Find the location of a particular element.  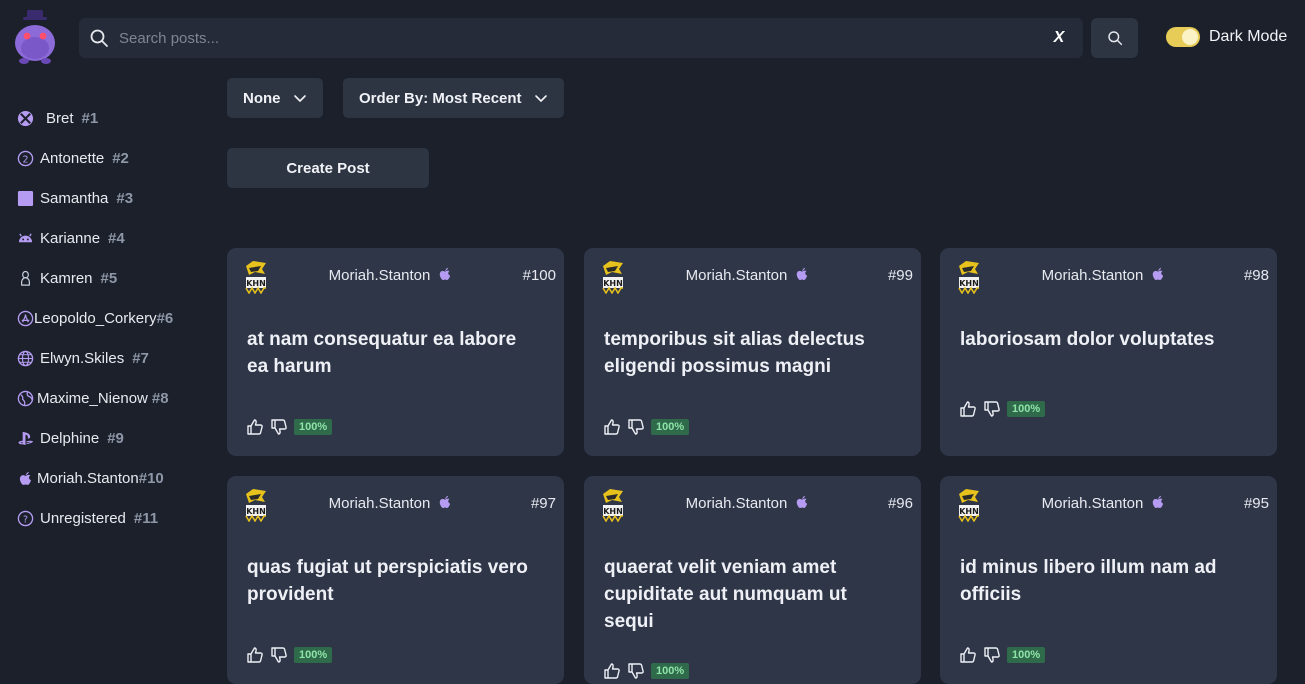

post-title: id minus libero illum nam ad officiis is located at coordinates (1088, 581).